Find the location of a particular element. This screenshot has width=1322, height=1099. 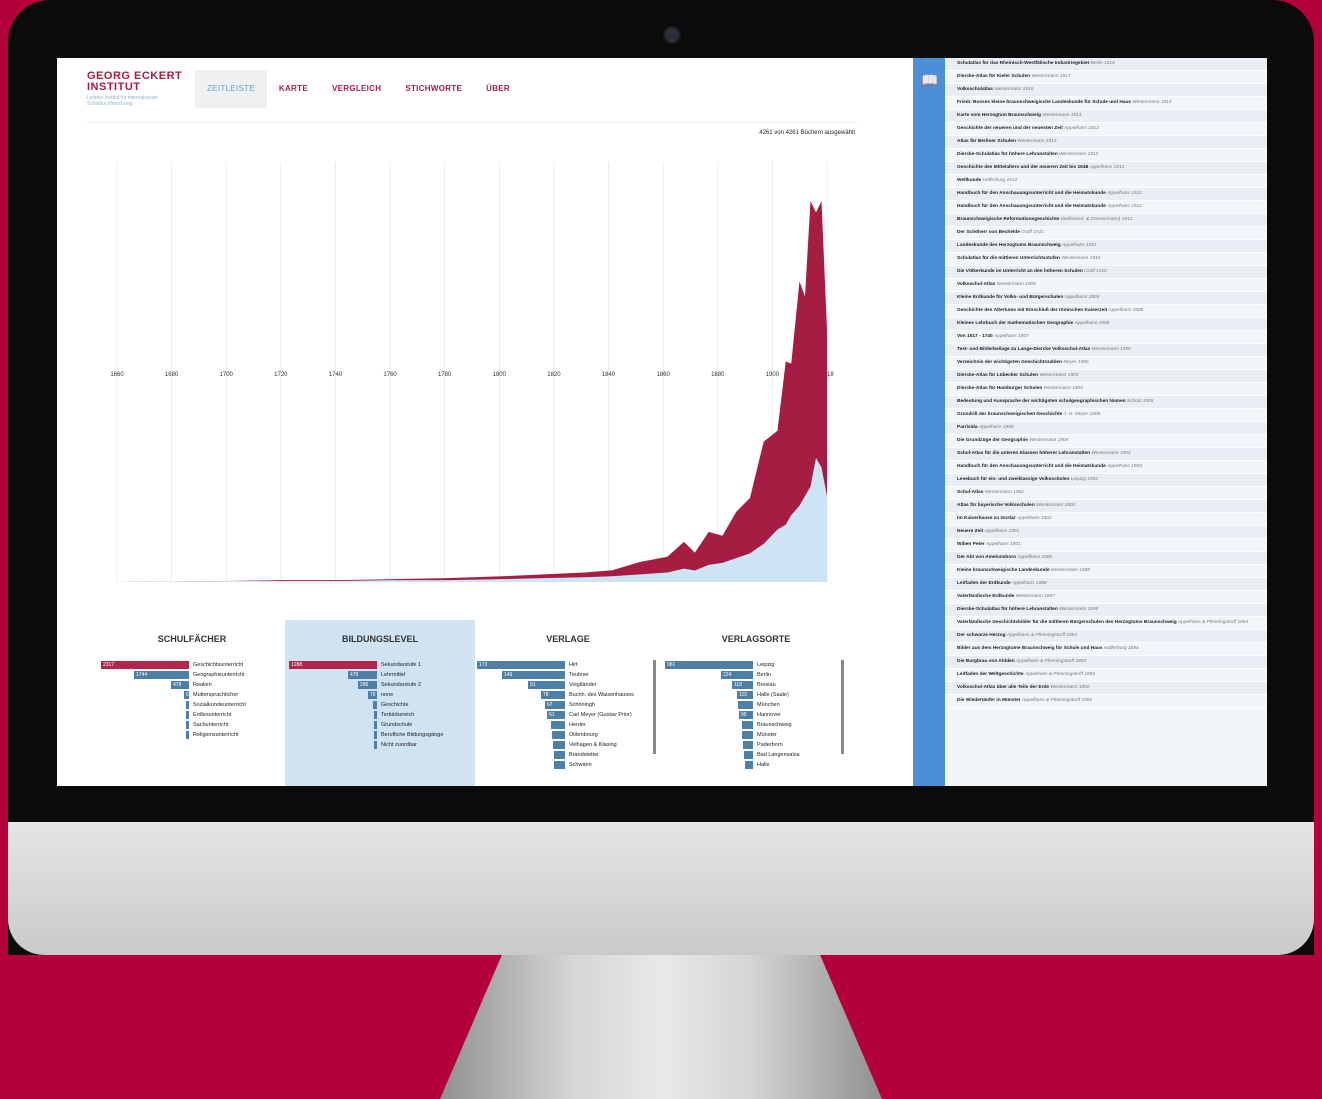

book-list-toggle: 📖 is located at coordinates (929, 422).